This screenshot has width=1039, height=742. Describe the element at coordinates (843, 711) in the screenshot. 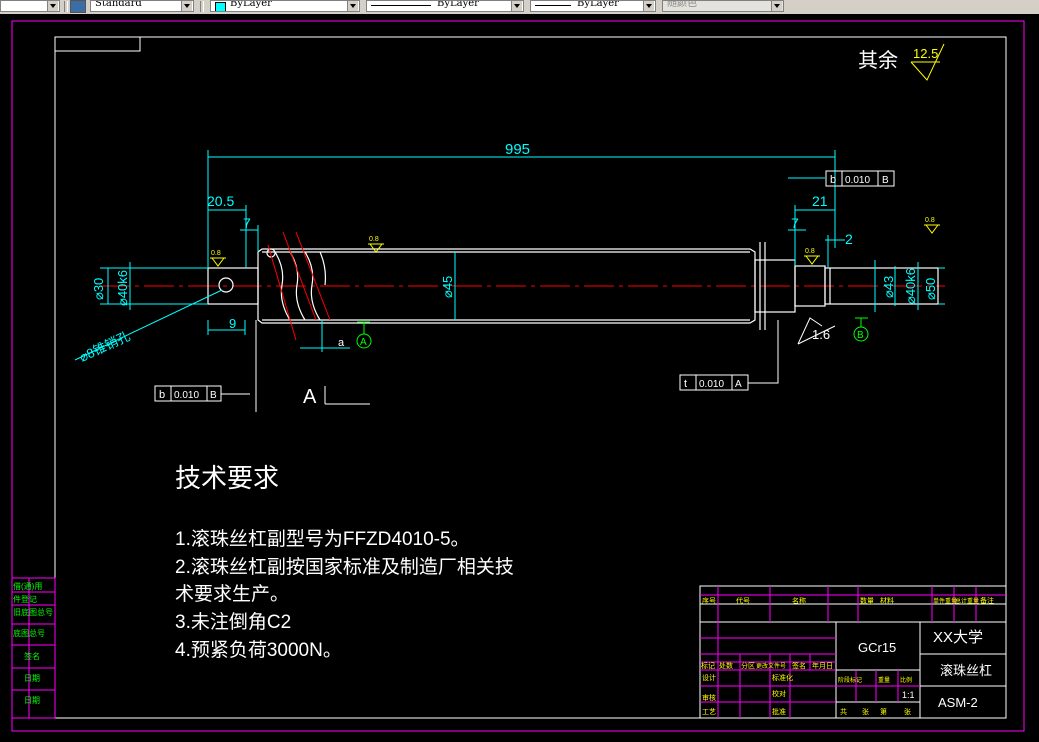

I see `tb-sheet-label: 共` at that location.